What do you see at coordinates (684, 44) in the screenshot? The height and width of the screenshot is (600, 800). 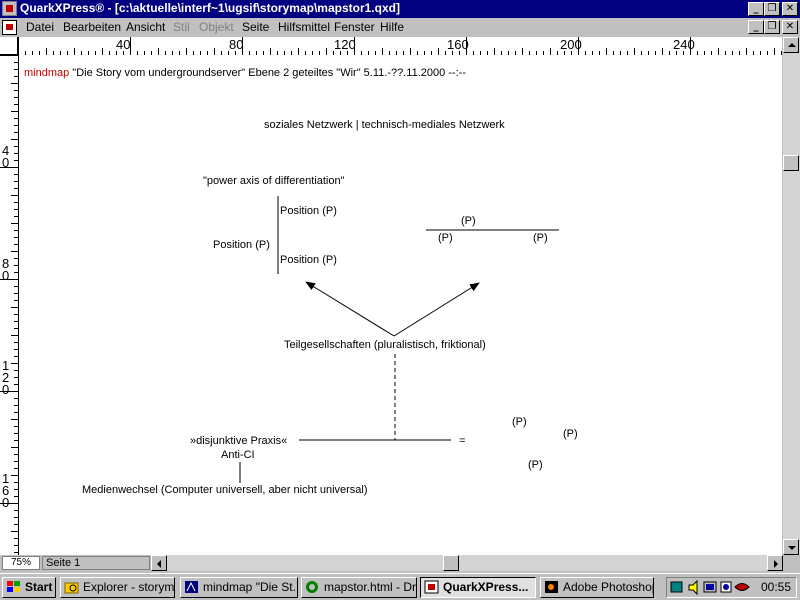 I see `hruler-label-240: 240` at bounding box center [684, 44].